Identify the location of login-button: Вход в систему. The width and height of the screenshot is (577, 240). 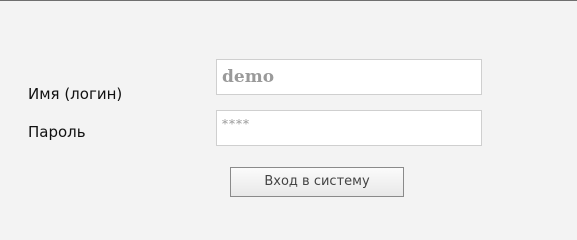
(317, 182).